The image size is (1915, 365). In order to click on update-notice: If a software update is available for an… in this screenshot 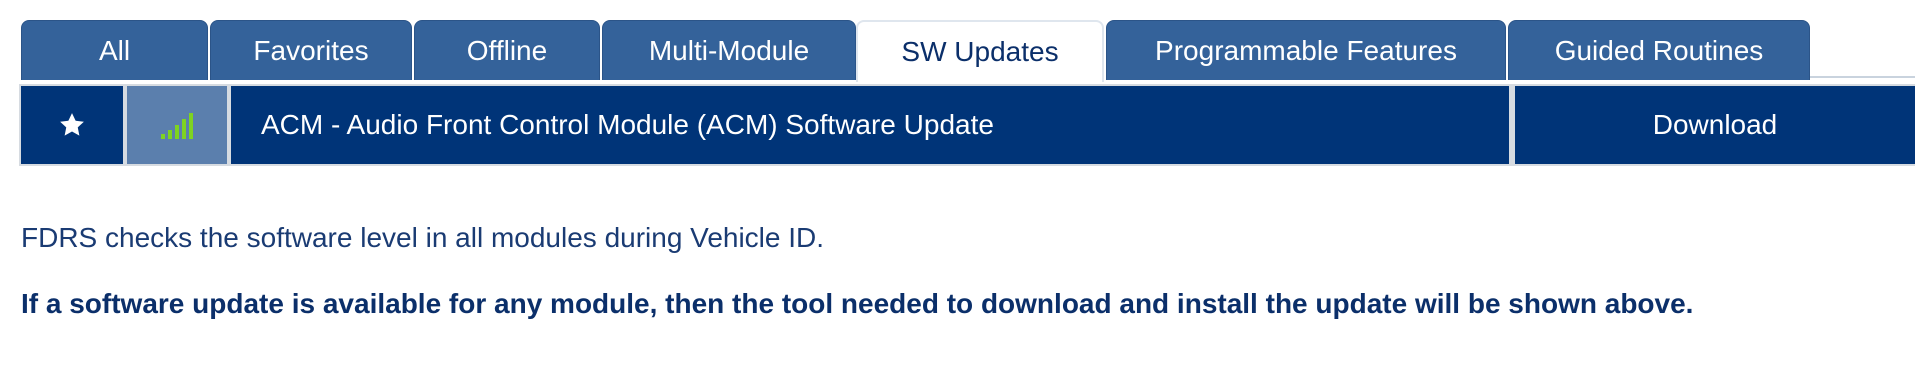, I will do `click(857, 303)`.